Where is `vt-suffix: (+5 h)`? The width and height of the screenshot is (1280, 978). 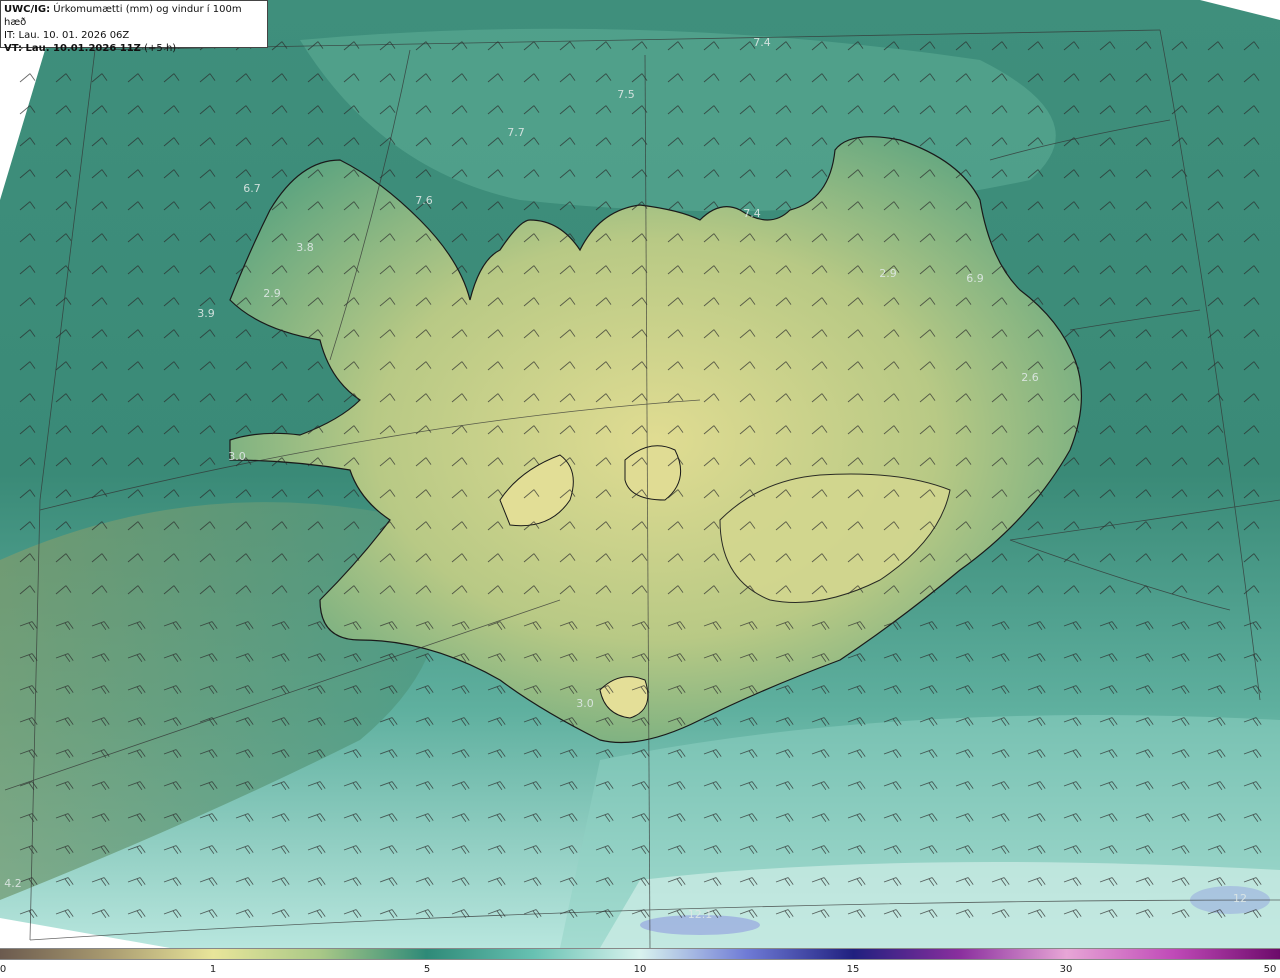 vt-suffix: (+5 h) is located at coordinates (160, 48).